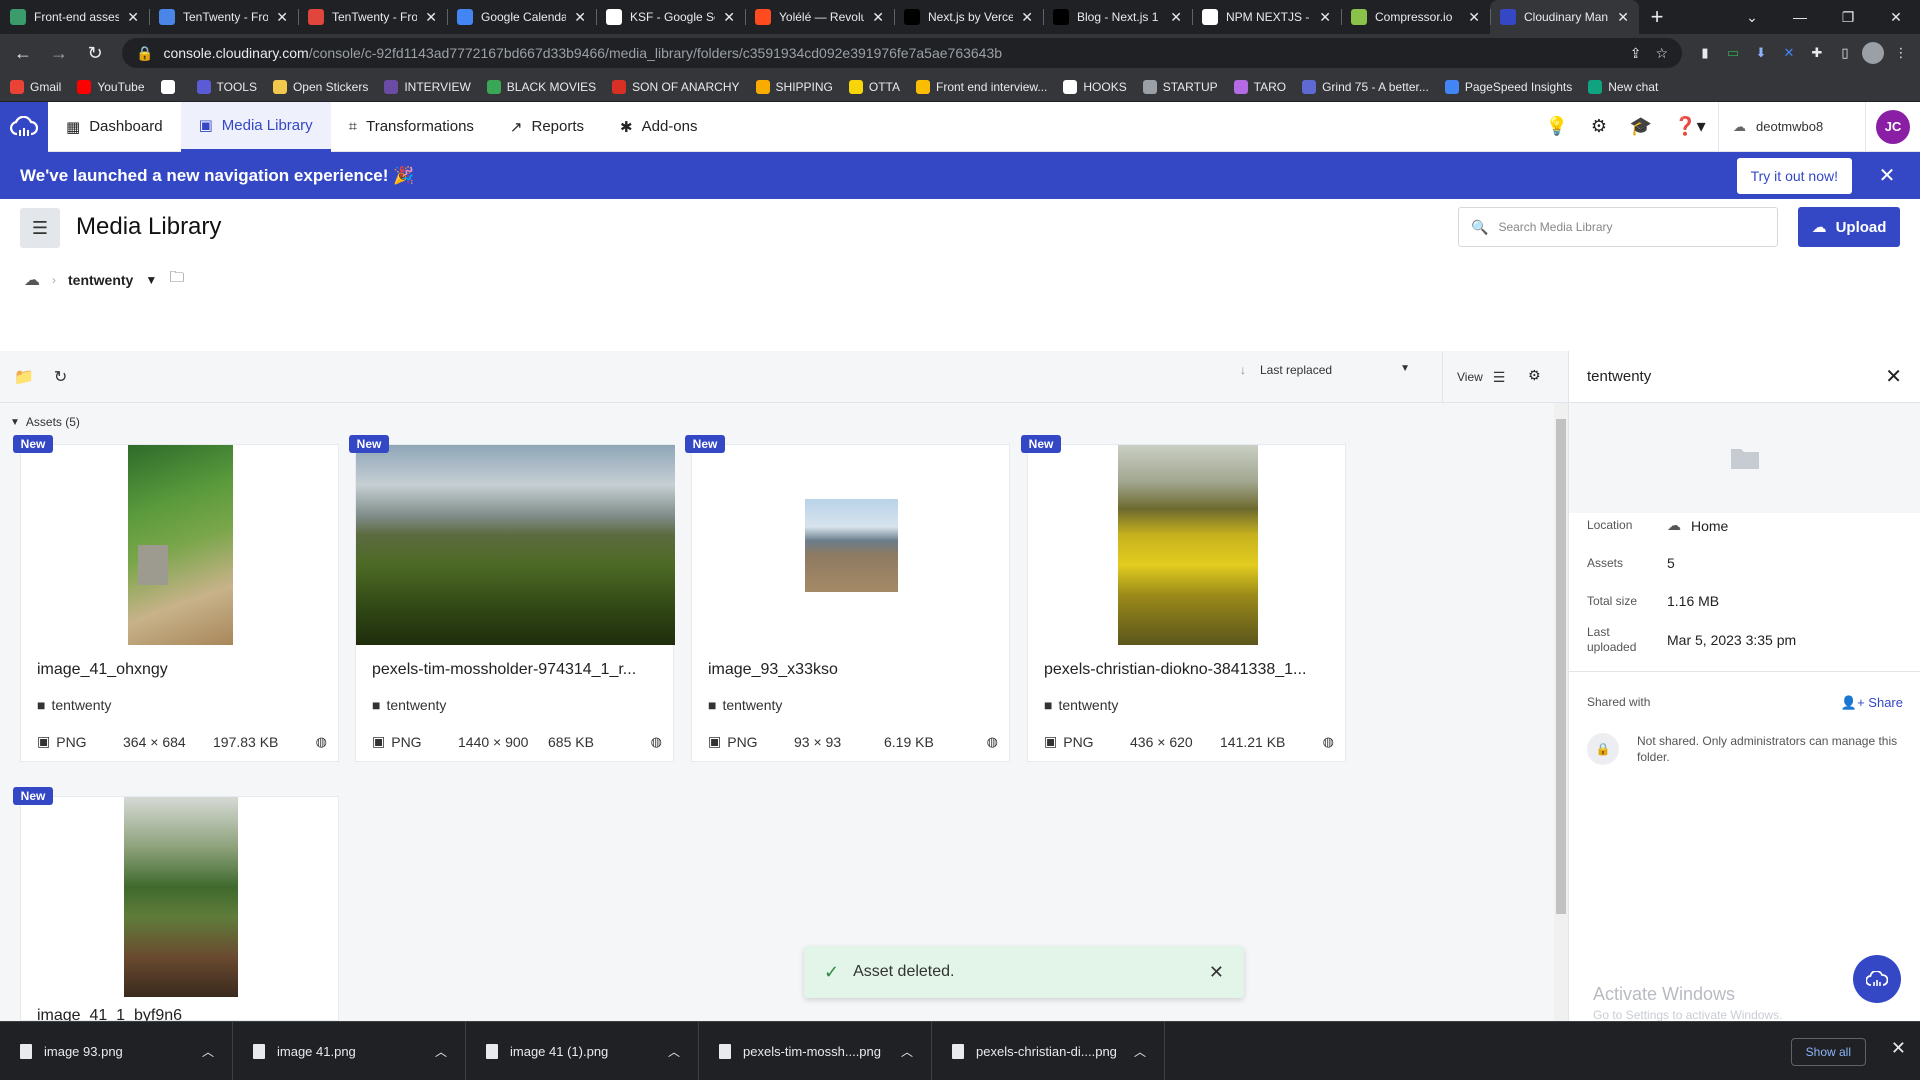 The image size is (1920, 1080). I want to click on browser-tab: Yolélé — Revolu ✕, so click(819, 17).